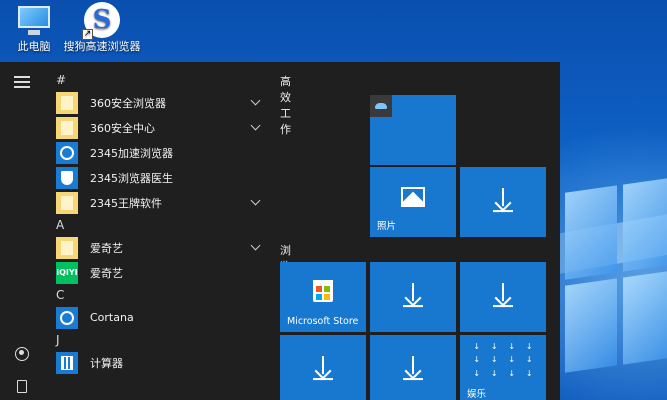 The width and height of the screenshot is (667, 400). Describe the element at coordinates (477, 394) in the screenshot. I see `tile-label: 娱乐` at that location.